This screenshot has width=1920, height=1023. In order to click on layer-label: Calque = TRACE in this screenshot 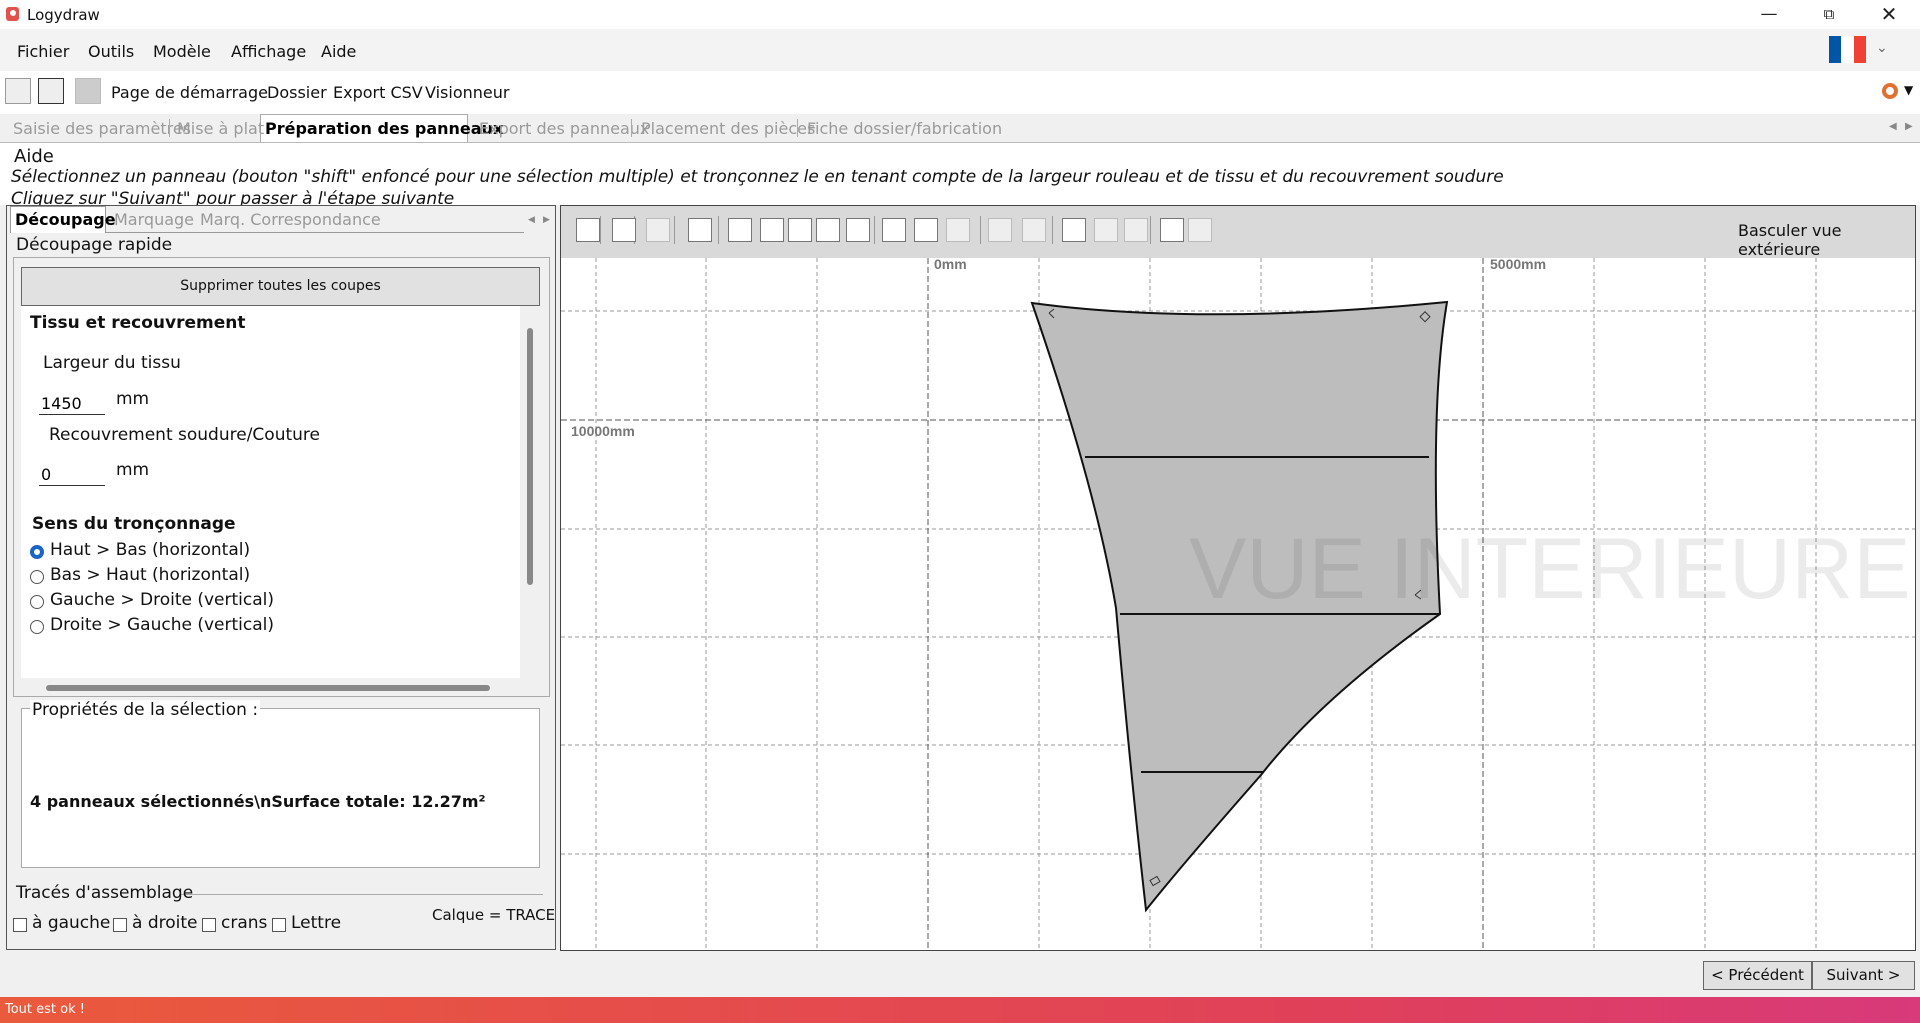, I will do `click(494, 915)`.